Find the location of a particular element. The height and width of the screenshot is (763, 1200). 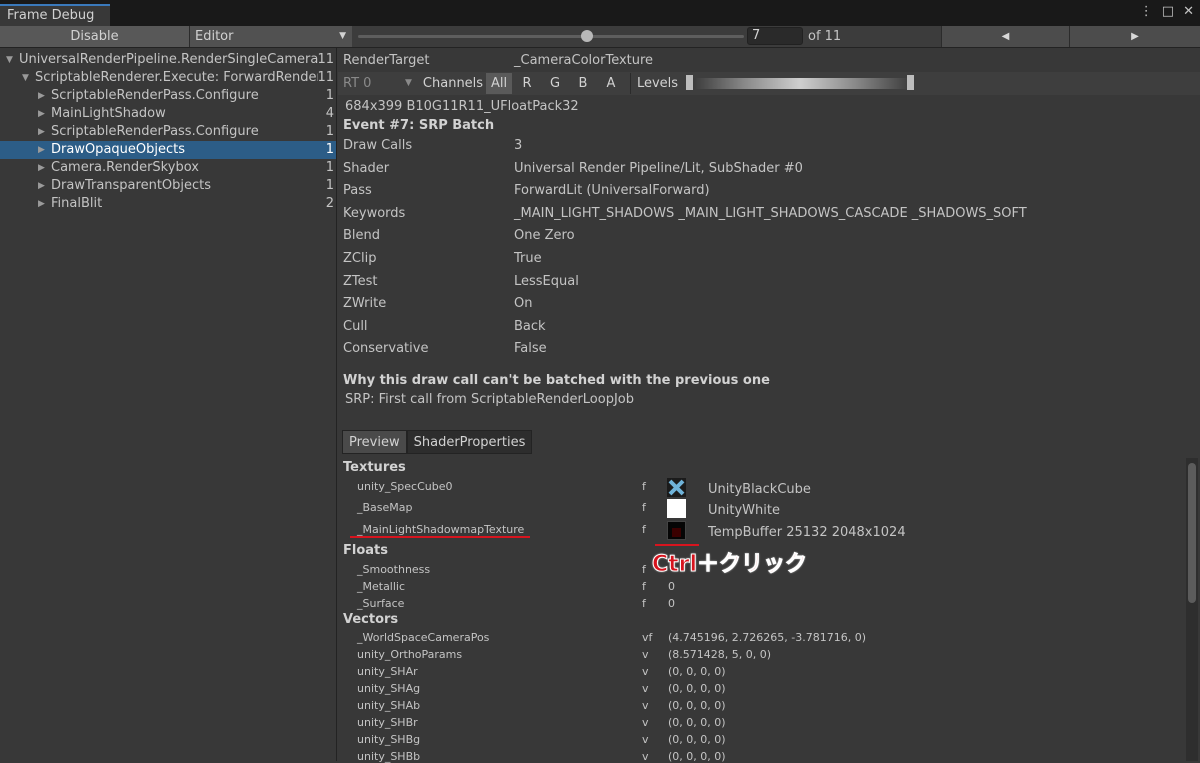

texture-name: _BaseMap is located at coordinates (385, 507).